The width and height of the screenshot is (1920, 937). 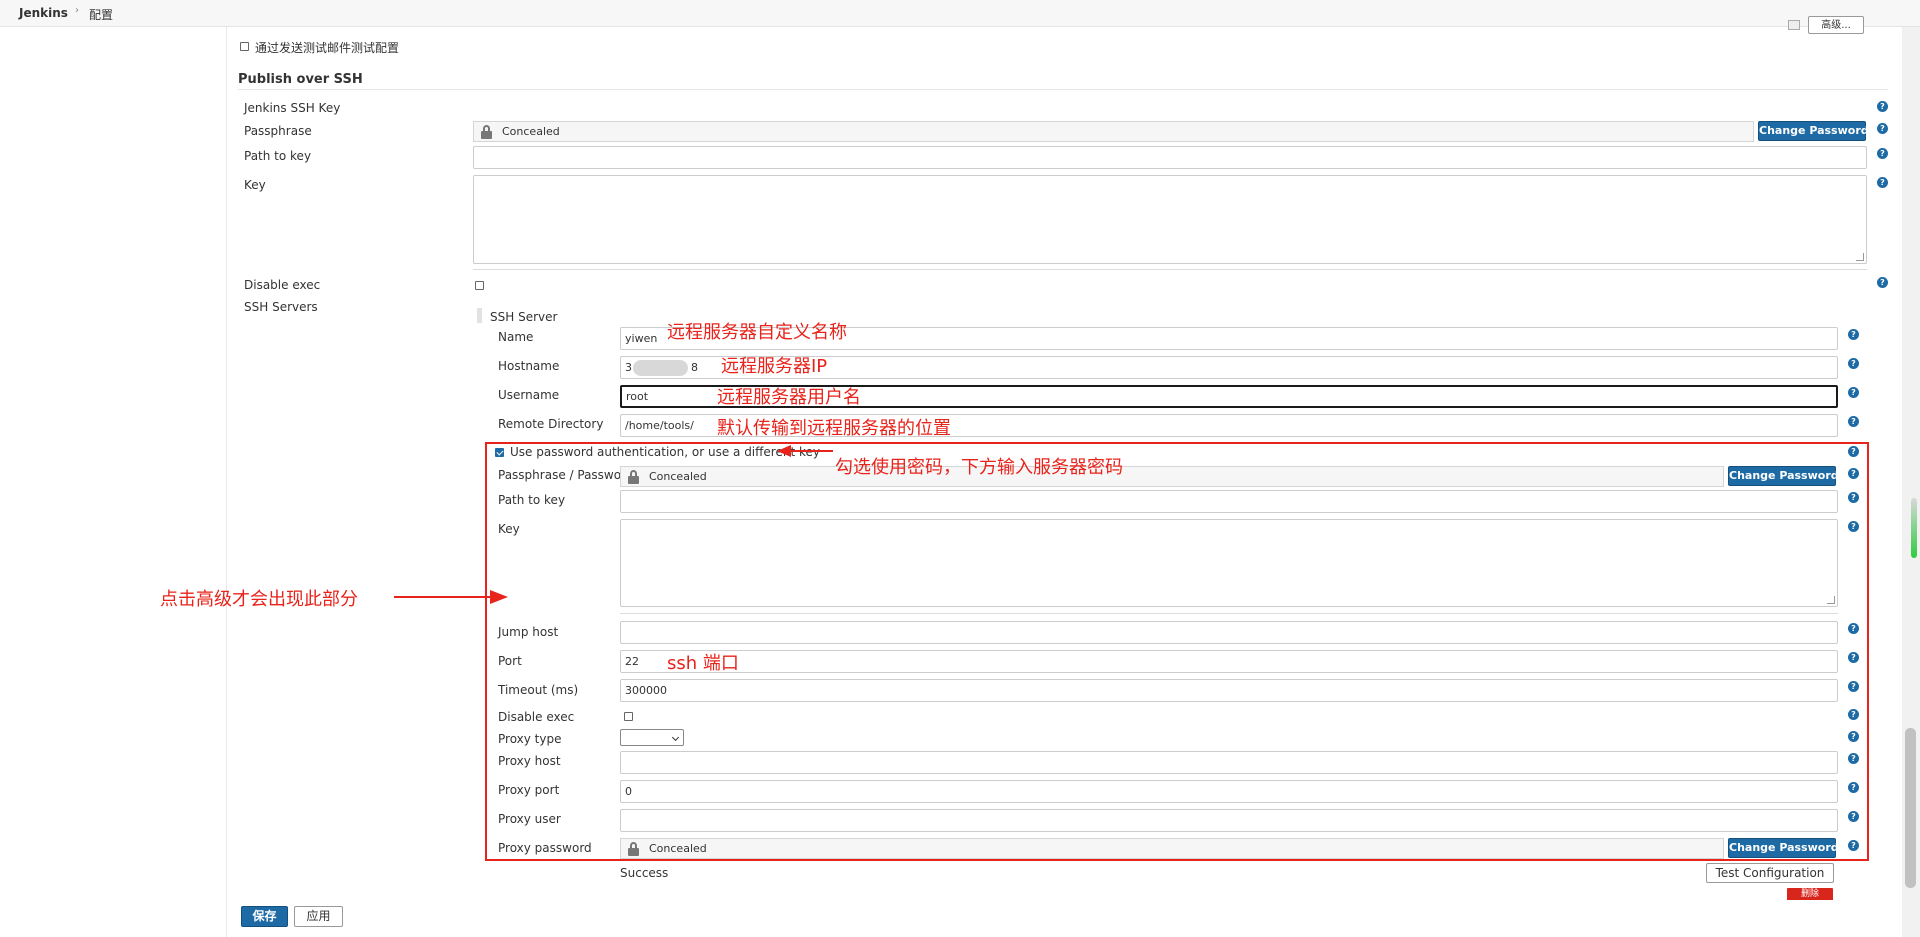 What do you see at coordinates (960, 13) in the screenshot?
I see `breadcrumb: Jenkins › 配置` at bounding box center [960, 13].